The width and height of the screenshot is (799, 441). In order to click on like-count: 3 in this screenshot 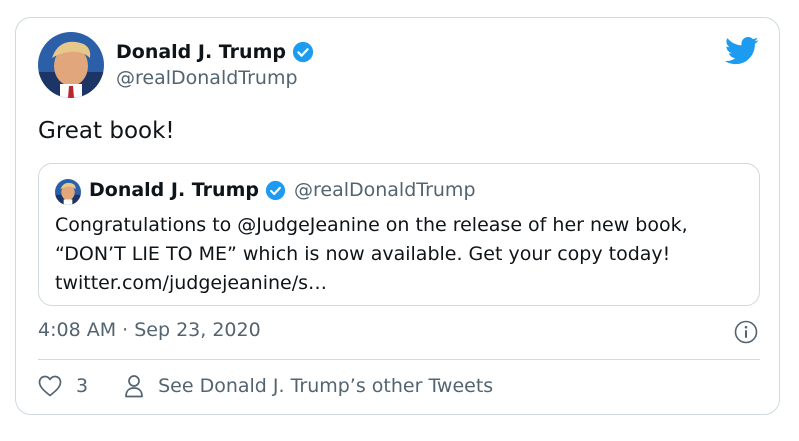, I will do `click(82, 386)`.